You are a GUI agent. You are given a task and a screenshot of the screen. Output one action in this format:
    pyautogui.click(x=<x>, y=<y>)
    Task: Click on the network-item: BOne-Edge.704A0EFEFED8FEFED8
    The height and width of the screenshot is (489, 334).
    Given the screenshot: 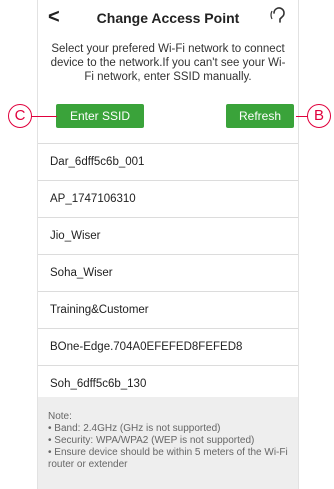 What is the action you would take?
    pyautogui.click(x=168, y=347)
    